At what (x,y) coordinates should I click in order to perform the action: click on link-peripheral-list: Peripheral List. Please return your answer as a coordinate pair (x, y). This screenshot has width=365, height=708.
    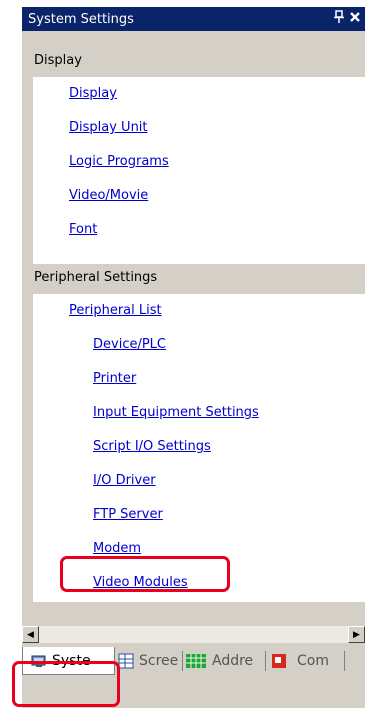
    Looking at the image, I should click on (115, 310).